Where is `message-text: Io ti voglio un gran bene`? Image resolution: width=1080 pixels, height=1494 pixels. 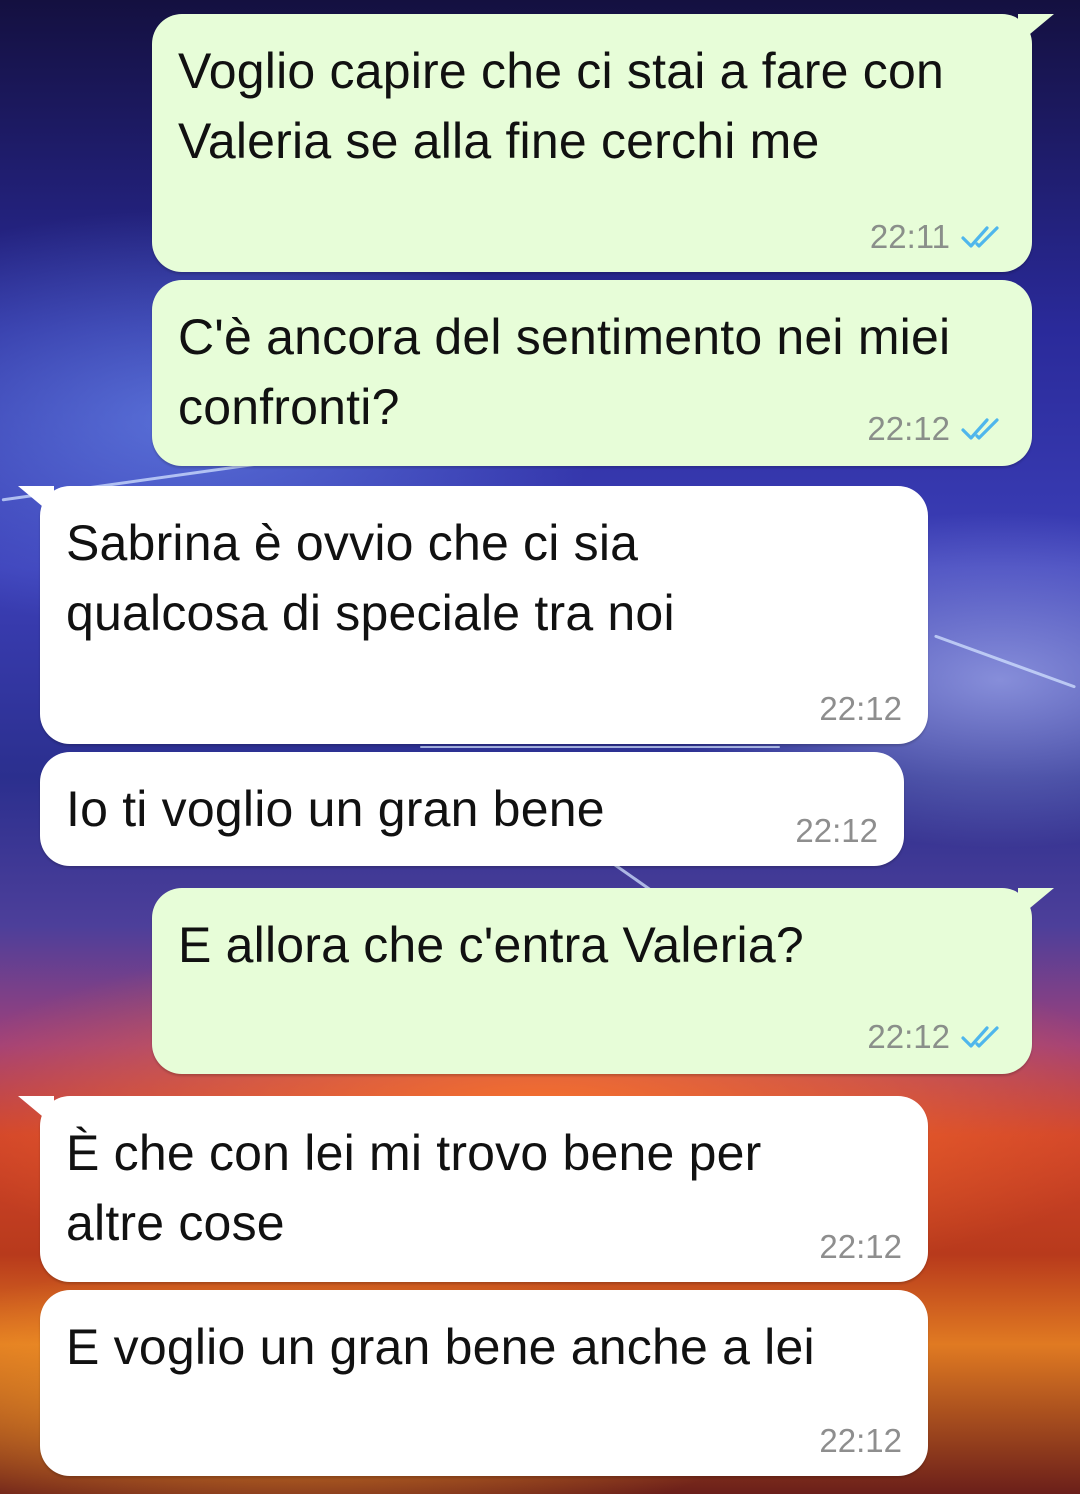
message-text: Io ti voglio un gran bene is located at coordinates (335, 809).